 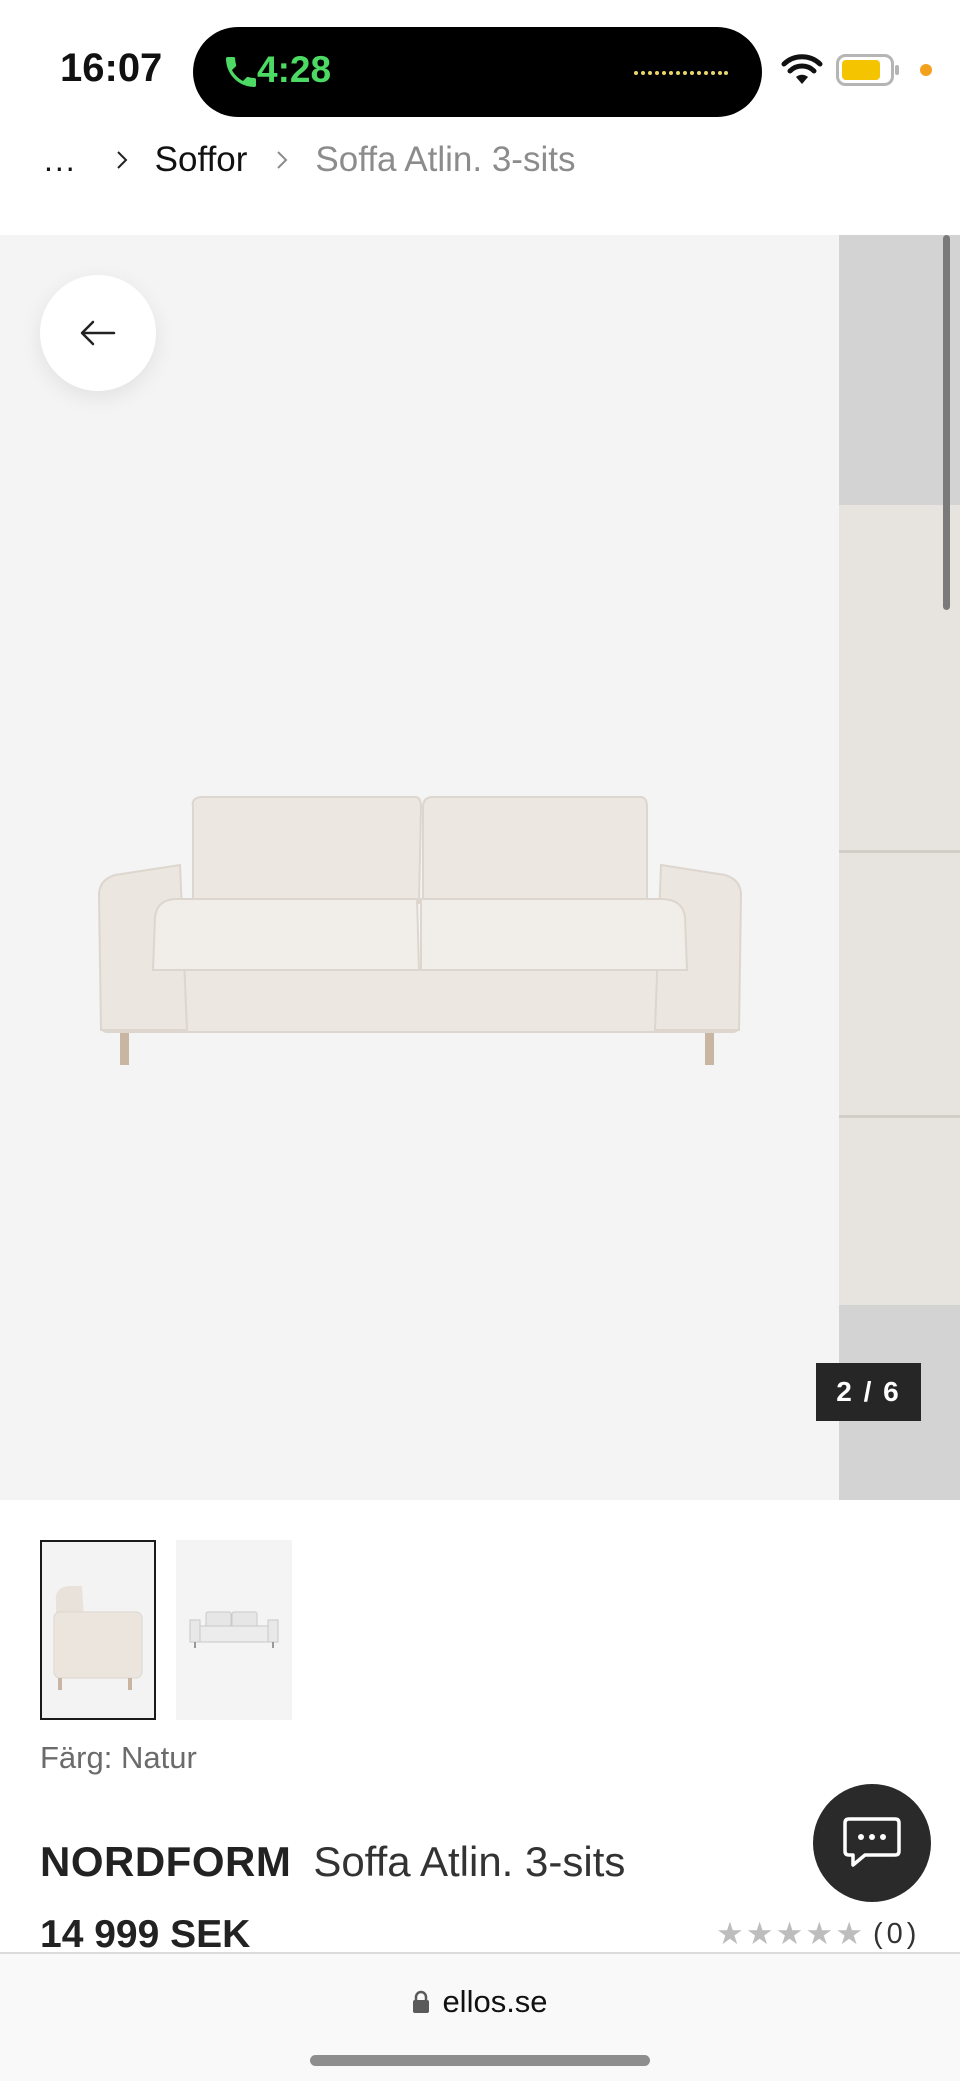 What do you see at coordinates (480, 2060) in the screenshot?
I see `home-indicator` at bounding box center [480, 2060].